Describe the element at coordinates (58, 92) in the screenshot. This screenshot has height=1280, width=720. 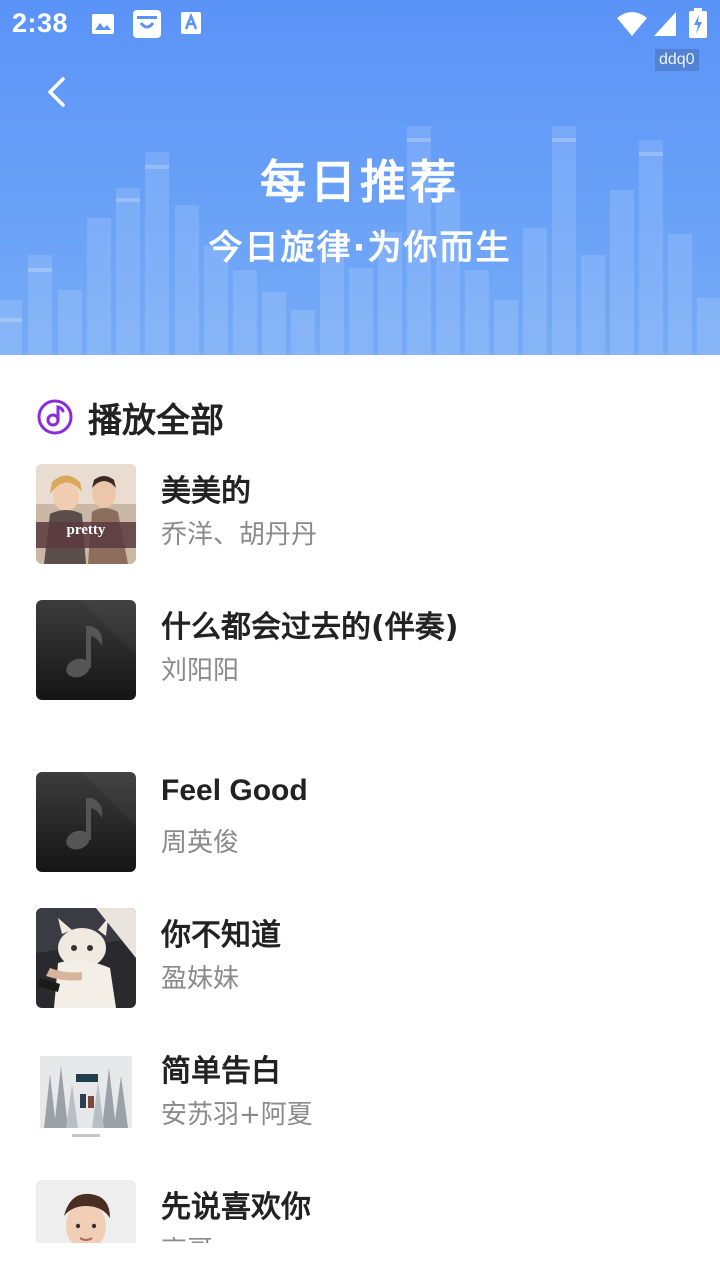
I see `back-arrow-icon` at that location.